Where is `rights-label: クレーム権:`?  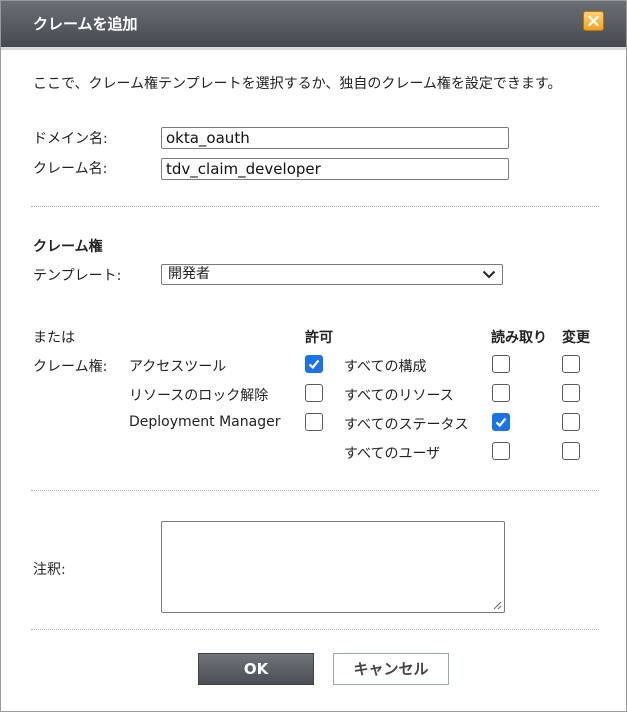 rights-label: クレーム権: is located at coordinates (70, 367).